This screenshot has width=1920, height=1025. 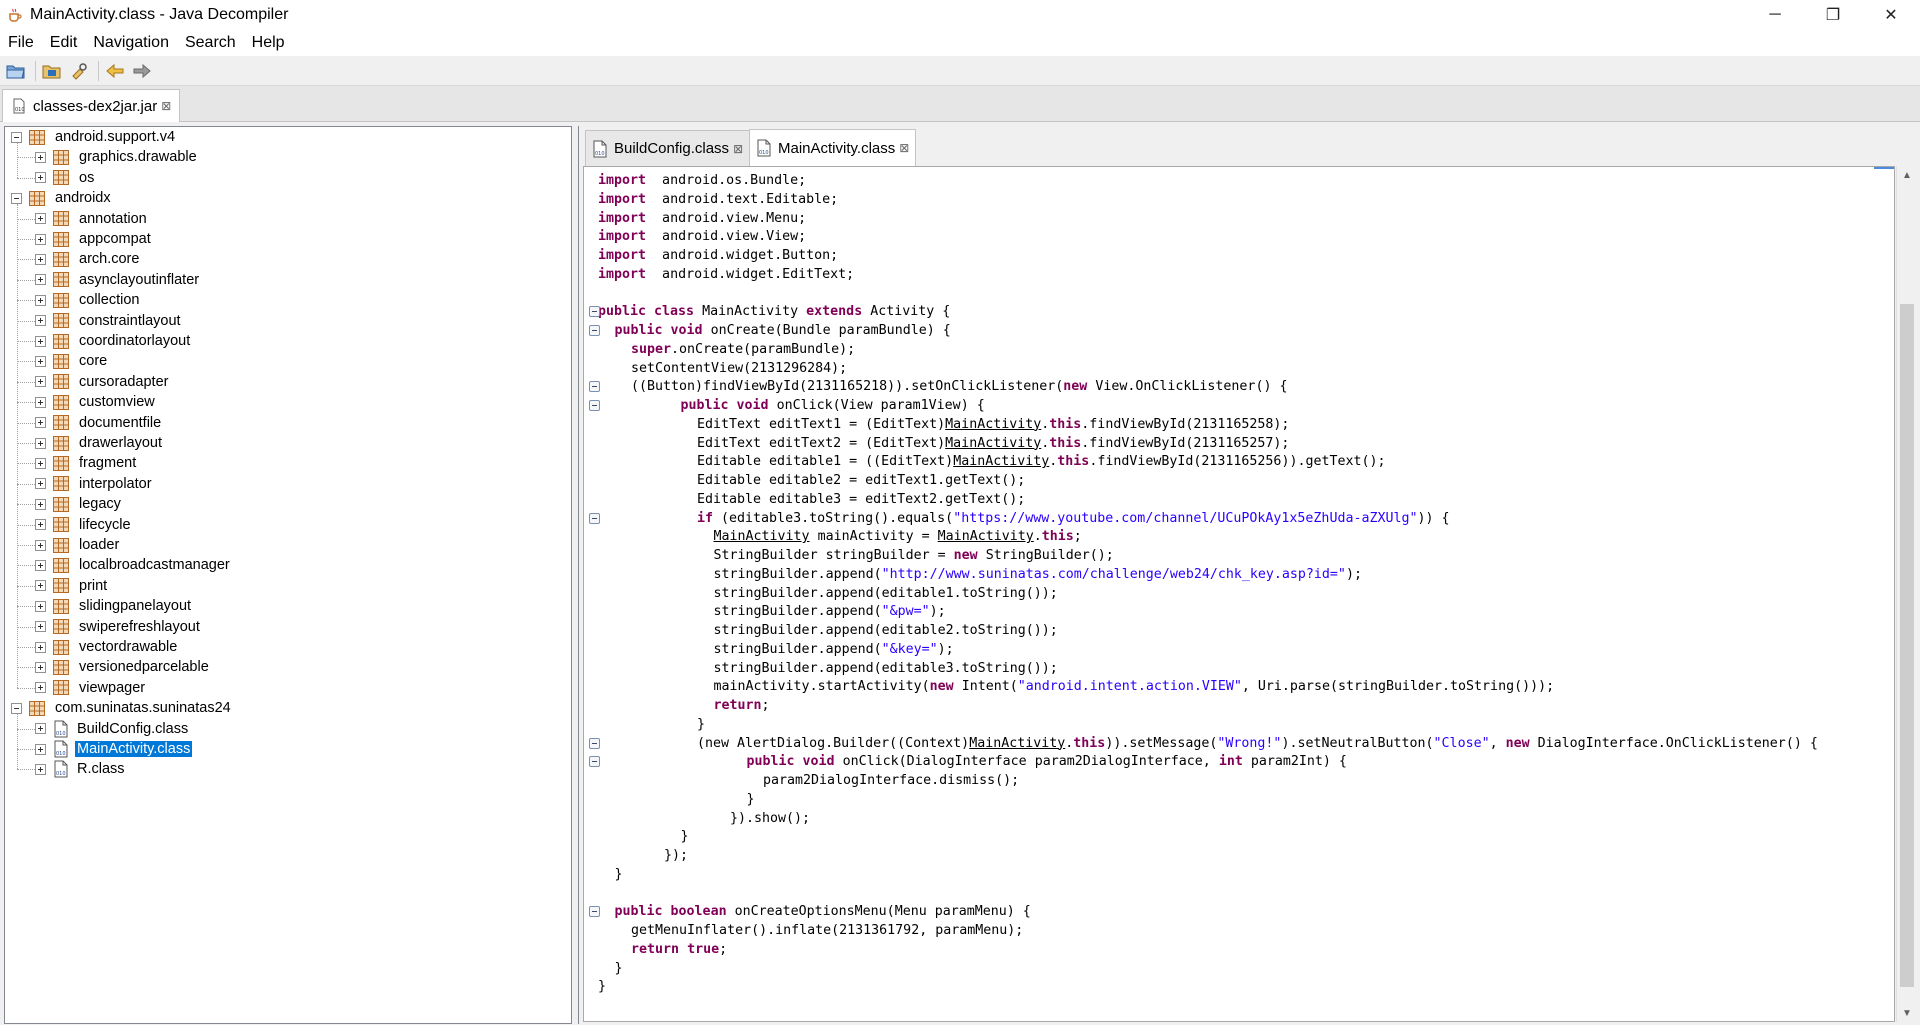 What do you see at coordinates (78, 545) in the screenshot?
I see `tree-item-package: loader` at bounding box center [78, 545].